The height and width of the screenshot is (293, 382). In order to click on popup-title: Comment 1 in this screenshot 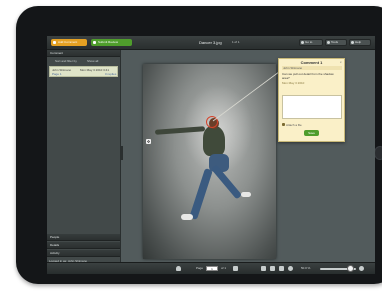, I will do `click(311, 62)`.